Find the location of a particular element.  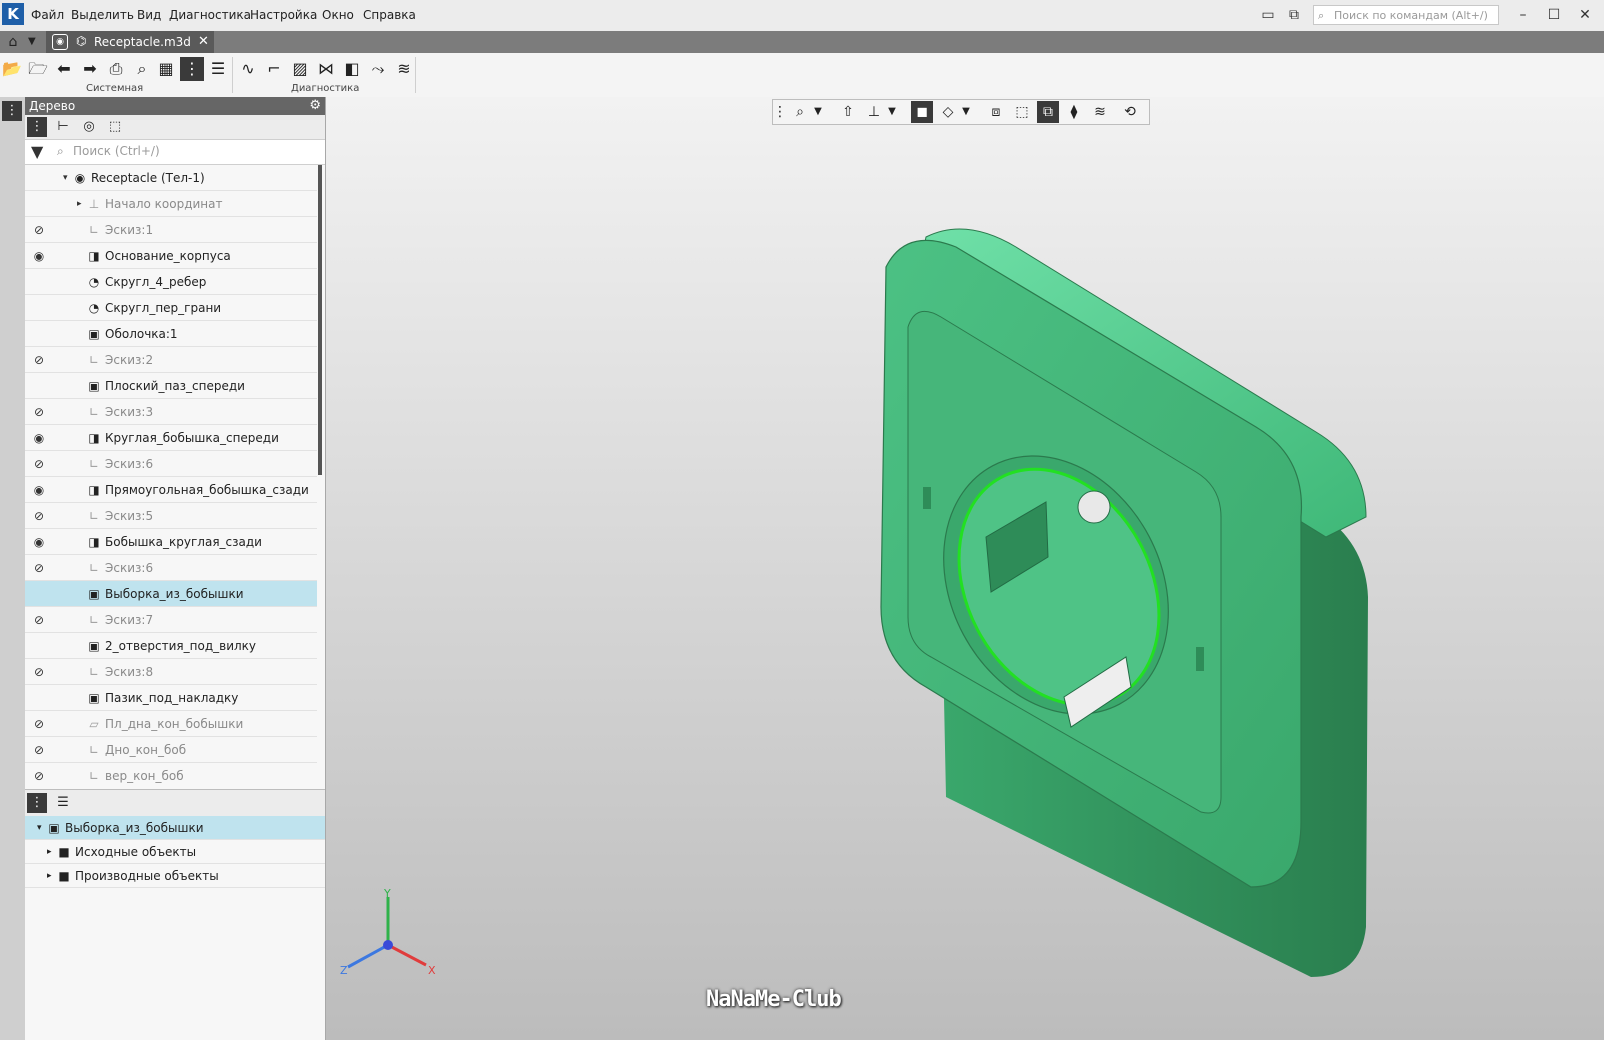

close-tab-icon: ✕ is located at coordinates (203, 42).